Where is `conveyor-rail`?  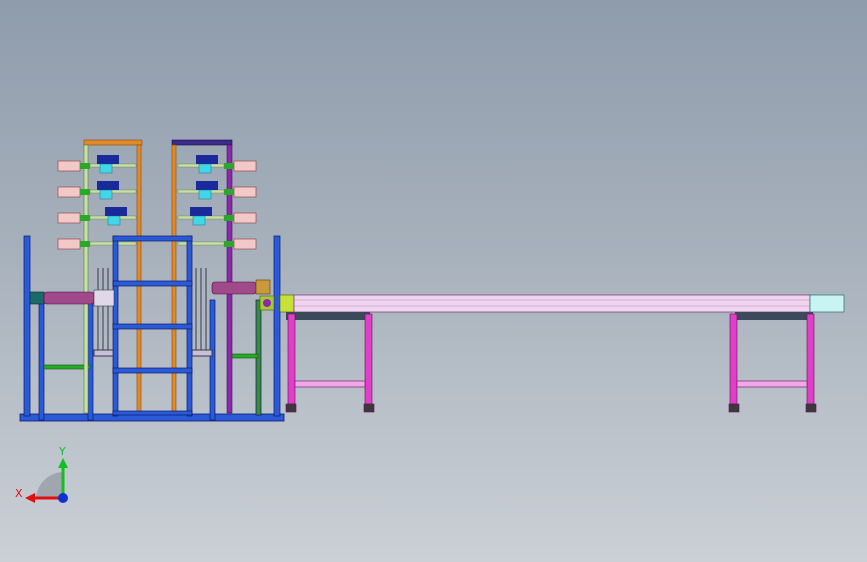
conveyor-rail is located at coordinates (562, 307).